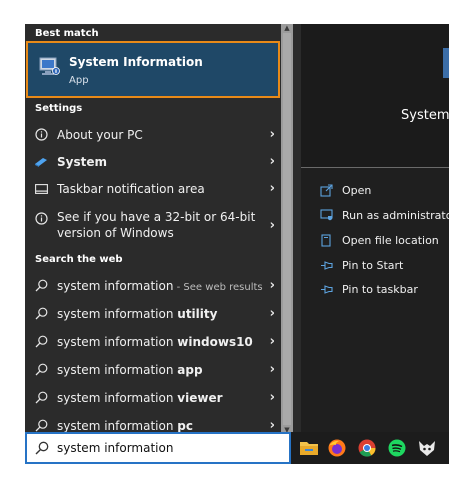 This screenshot has height=486, width=474. I want to click on web-result-label: system information viewer, so click(140, 397).